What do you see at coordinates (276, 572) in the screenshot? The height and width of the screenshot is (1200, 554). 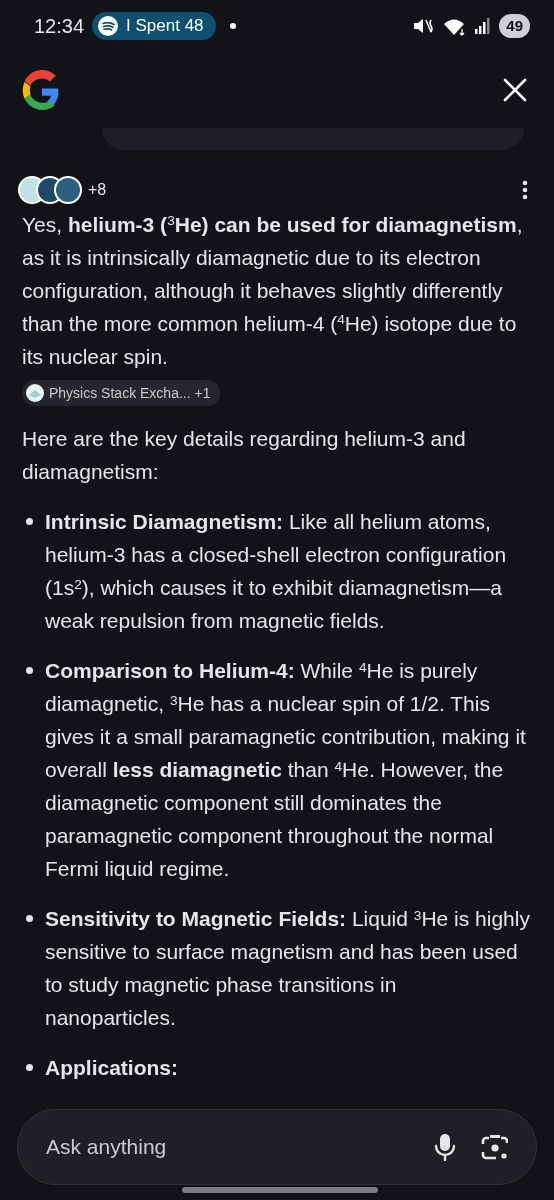 I see `bullet-text: Intrinsic Diamagnetism: Like all helium atoms, helium-3 has a closed-shell electron configuration (1s$^{2}$), which causes it to exhibit diamagnetism—a weak repulsion from magnetic fields.` at bounding box center [276, 572].